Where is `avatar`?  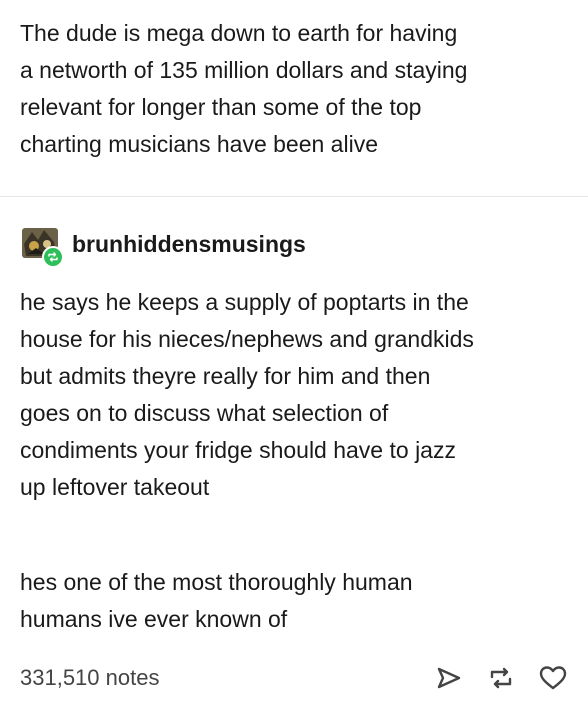
avatar is located at coordinates (42, 246).